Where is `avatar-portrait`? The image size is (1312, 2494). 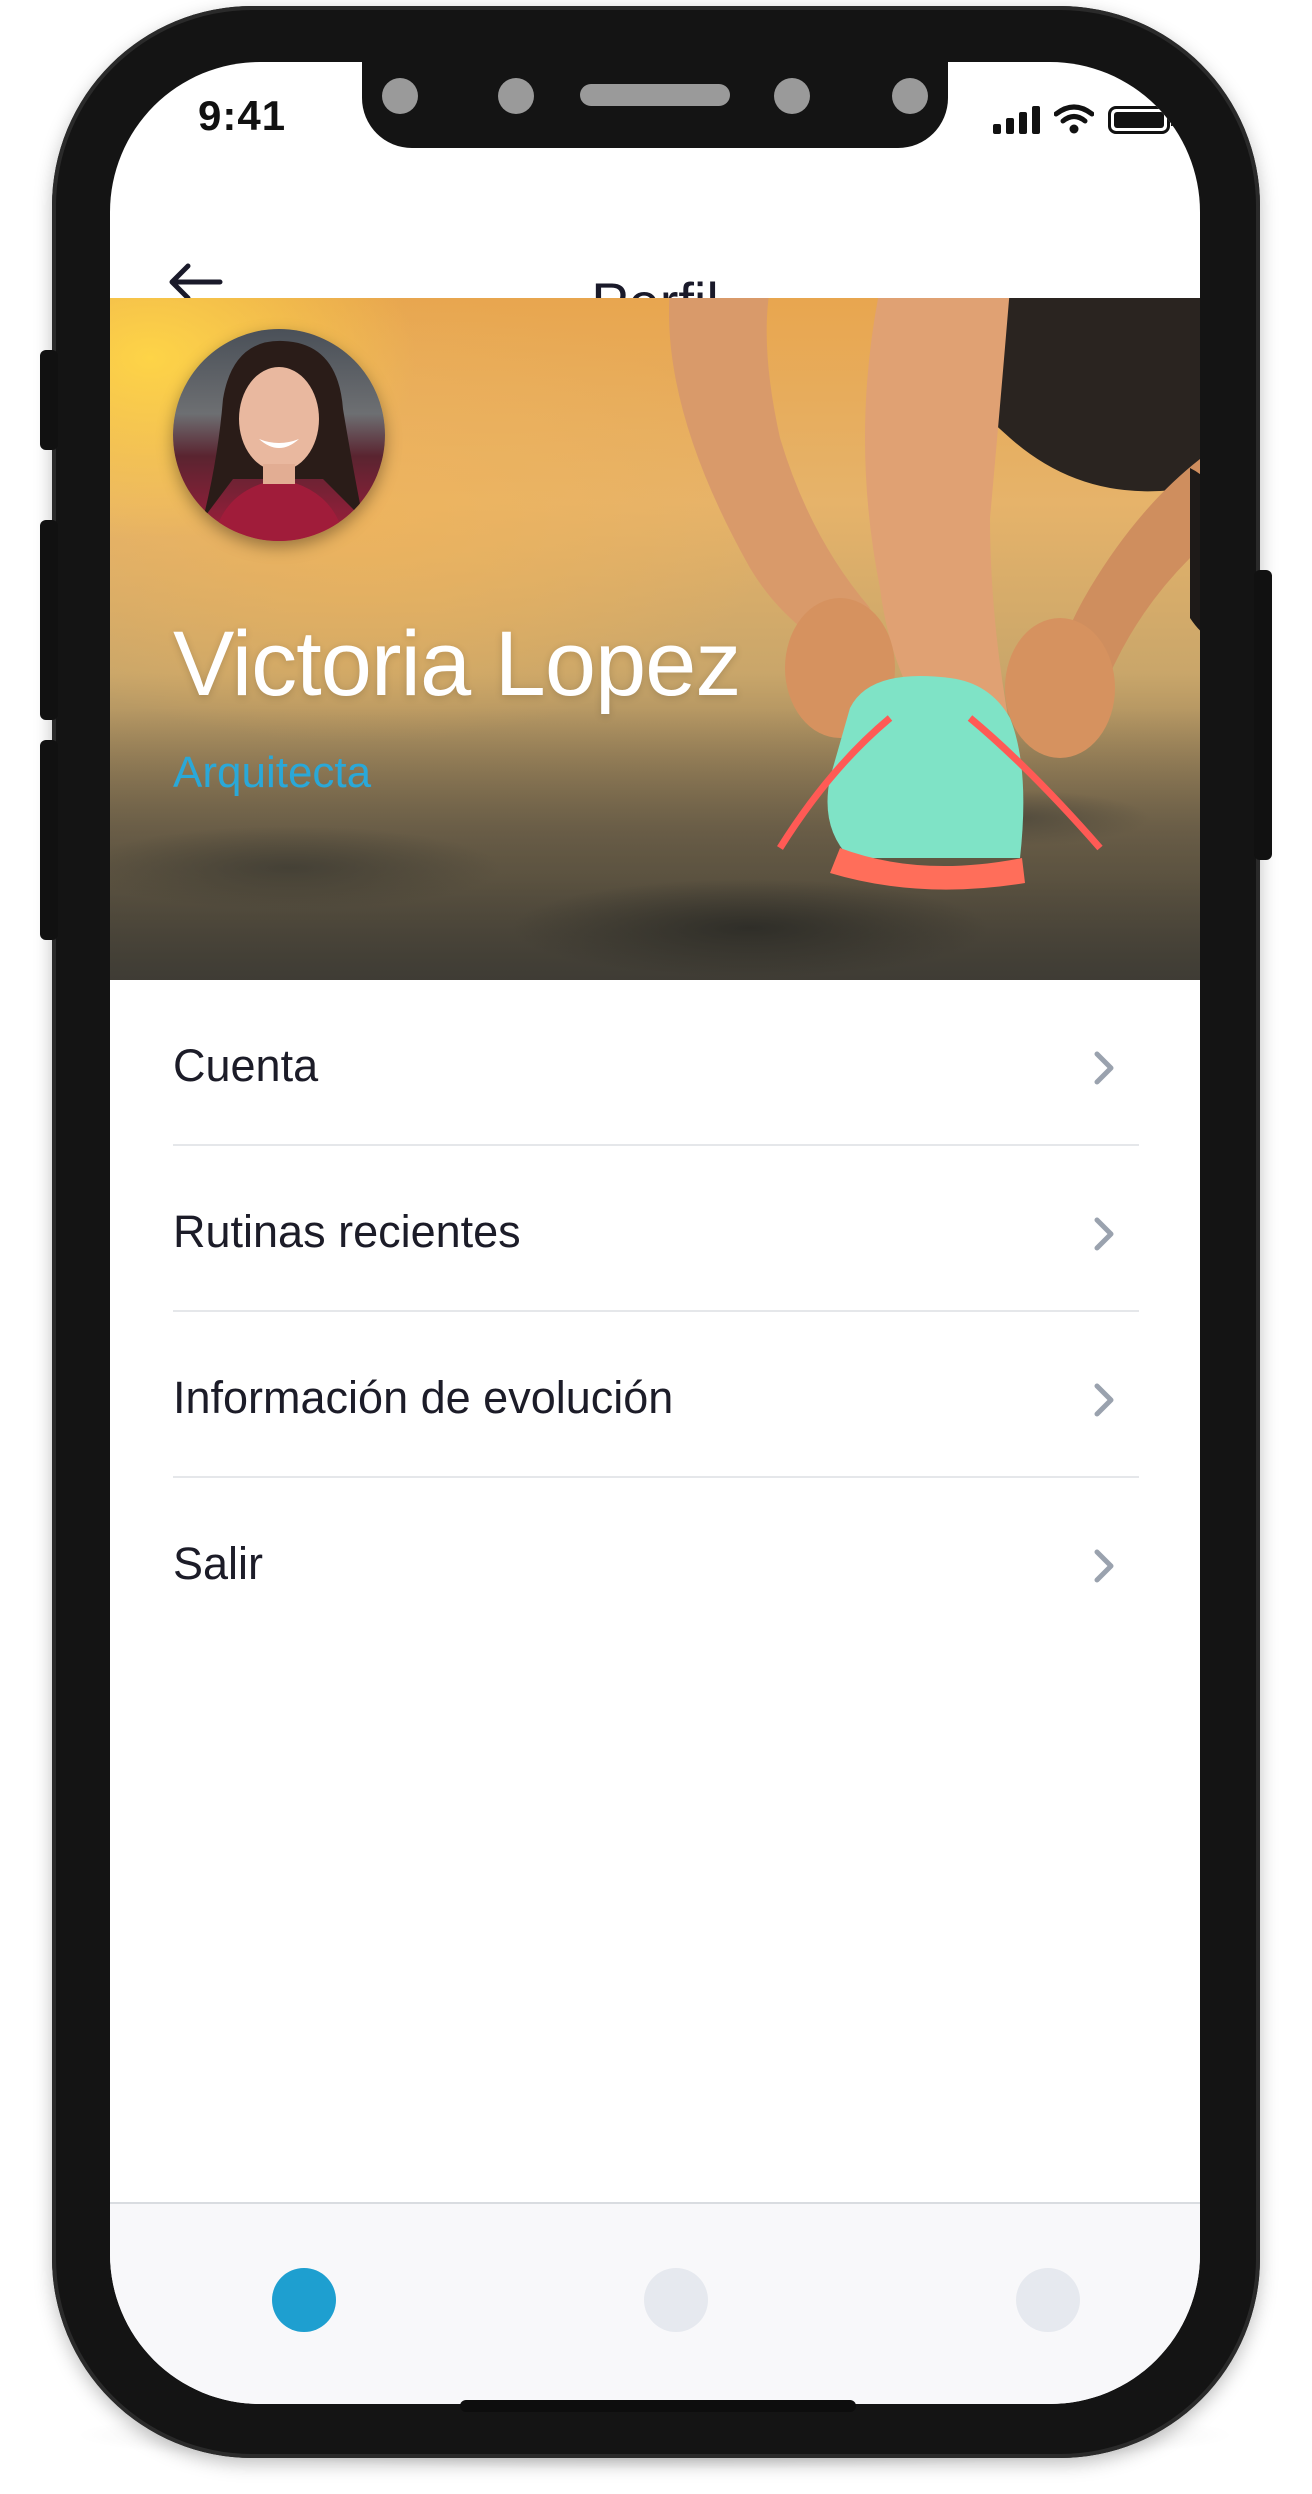
avatar-portrait is located at coordinates (283, 440).